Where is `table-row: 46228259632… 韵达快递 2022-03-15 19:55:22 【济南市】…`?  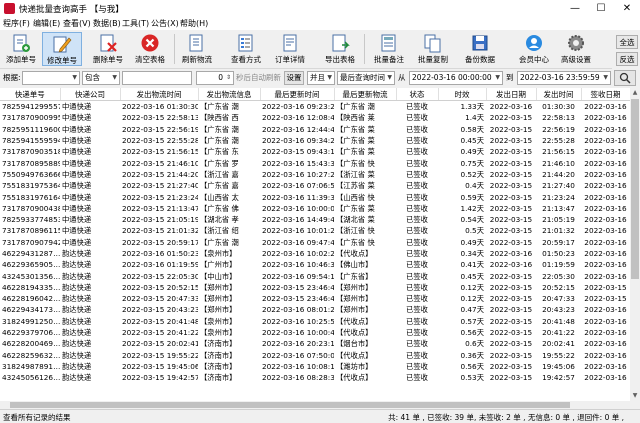
table-row: 46228259632… 韵达快递 2022-03-15 19:55:22 【济南市】… is located at coordinates (315, 355).